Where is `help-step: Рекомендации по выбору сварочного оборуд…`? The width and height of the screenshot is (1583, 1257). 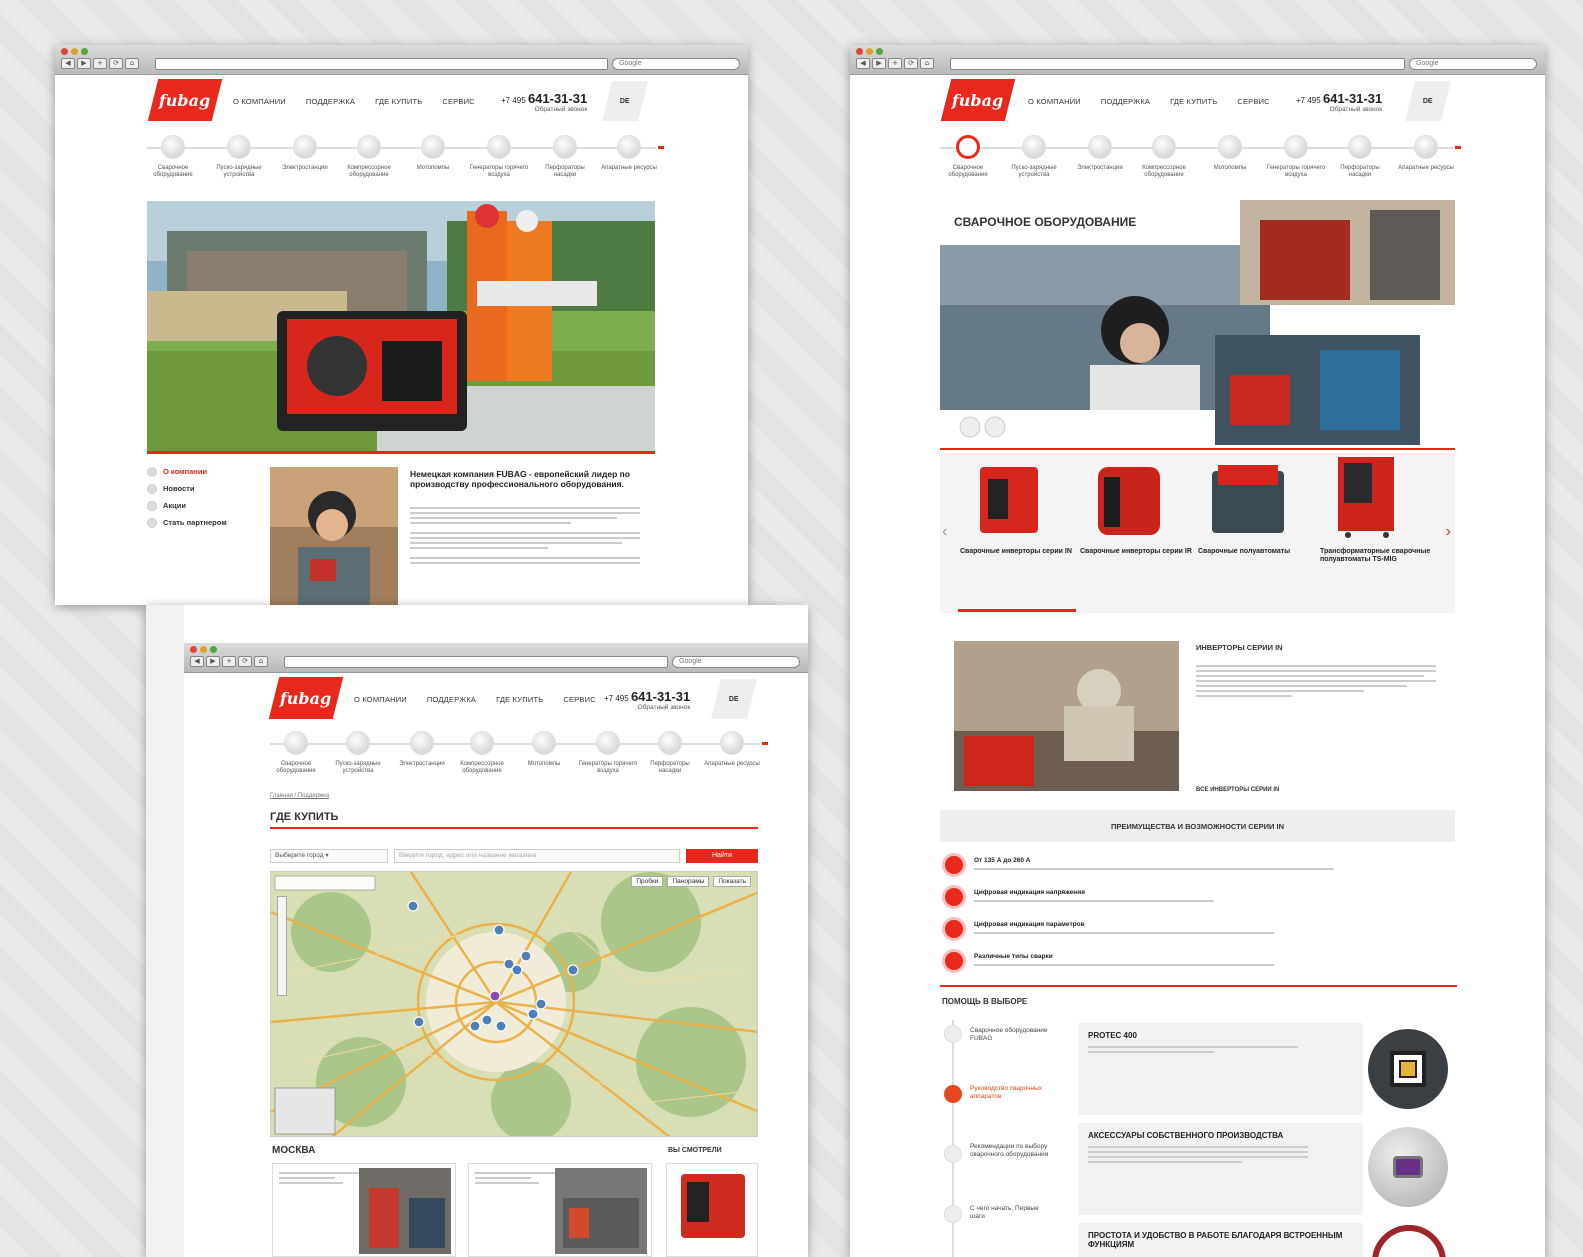 help-step: Рекомендации по выбору сварочного оборуд… is located at coordinates (1010, 1151).